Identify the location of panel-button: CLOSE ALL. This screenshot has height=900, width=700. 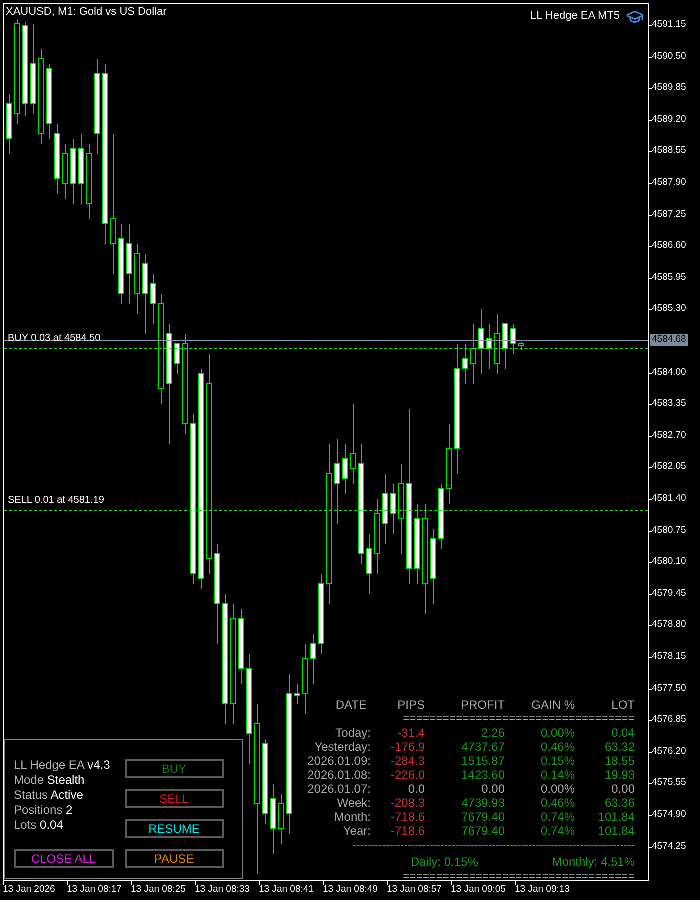
(64, 858).